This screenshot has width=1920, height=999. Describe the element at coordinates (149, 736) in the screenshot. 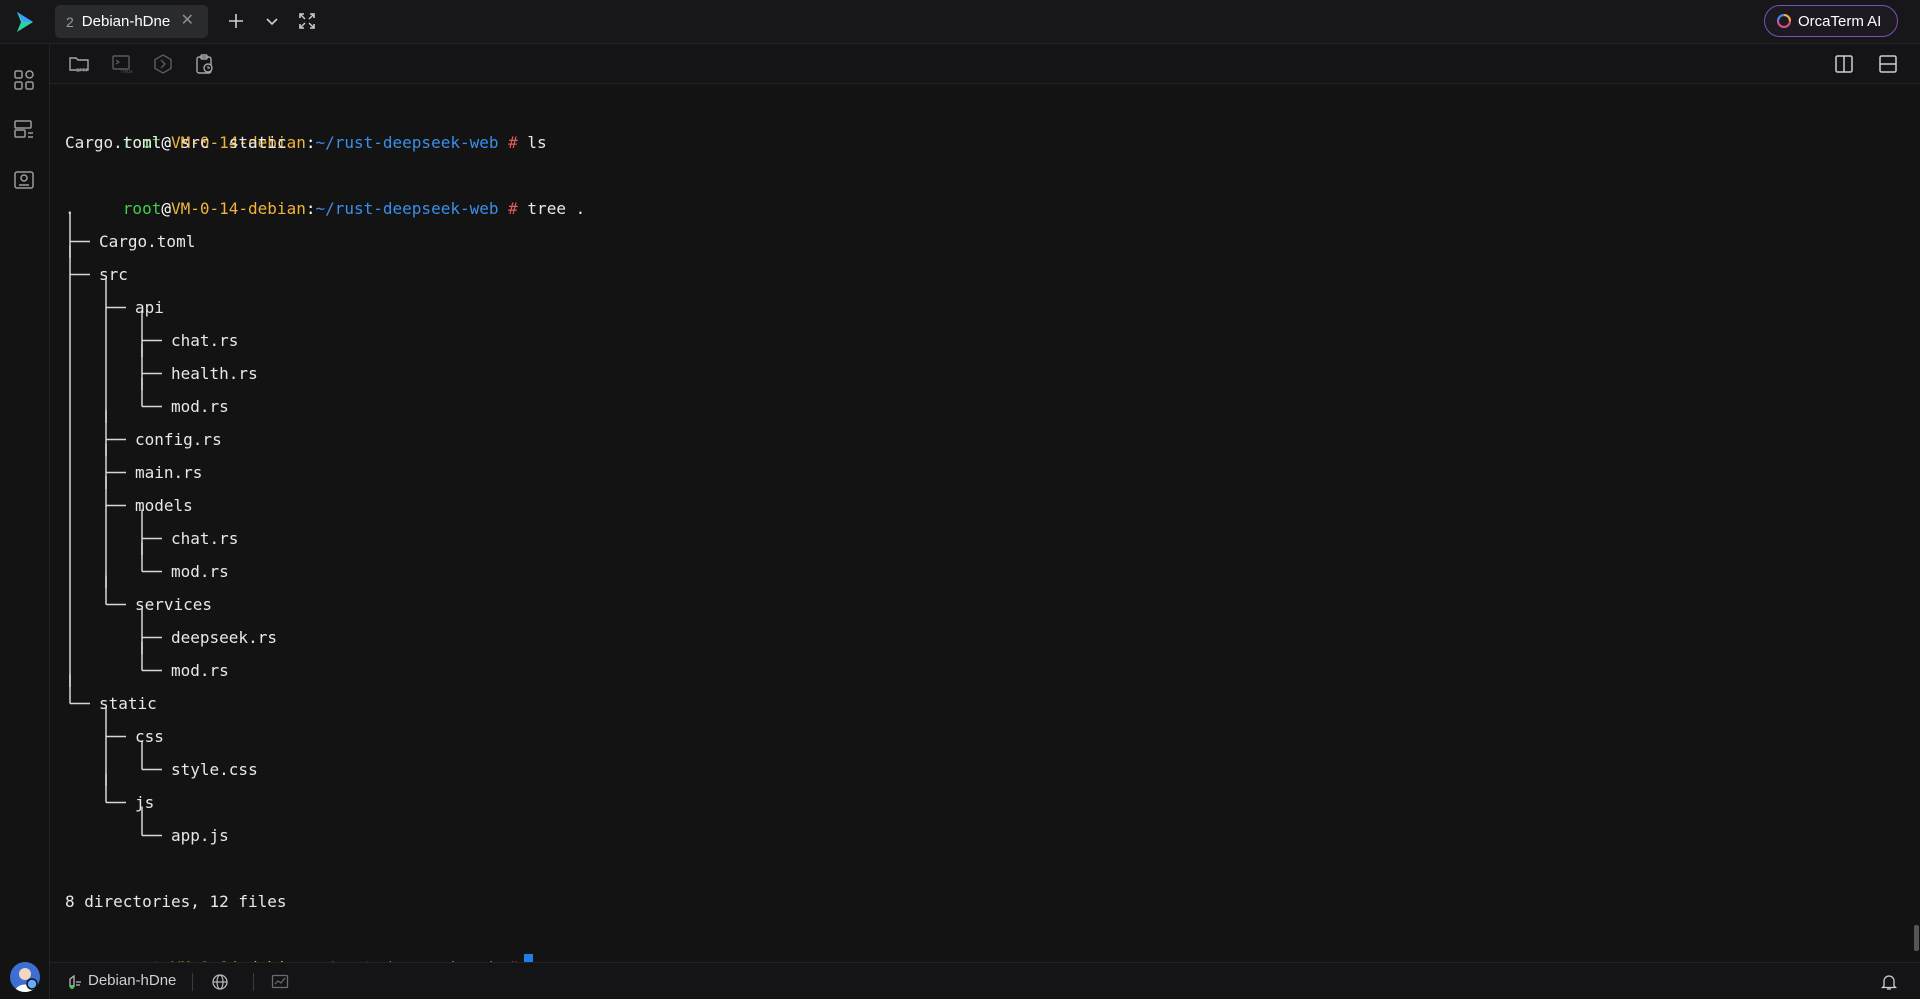

I see `tree-entry: css` at that location.